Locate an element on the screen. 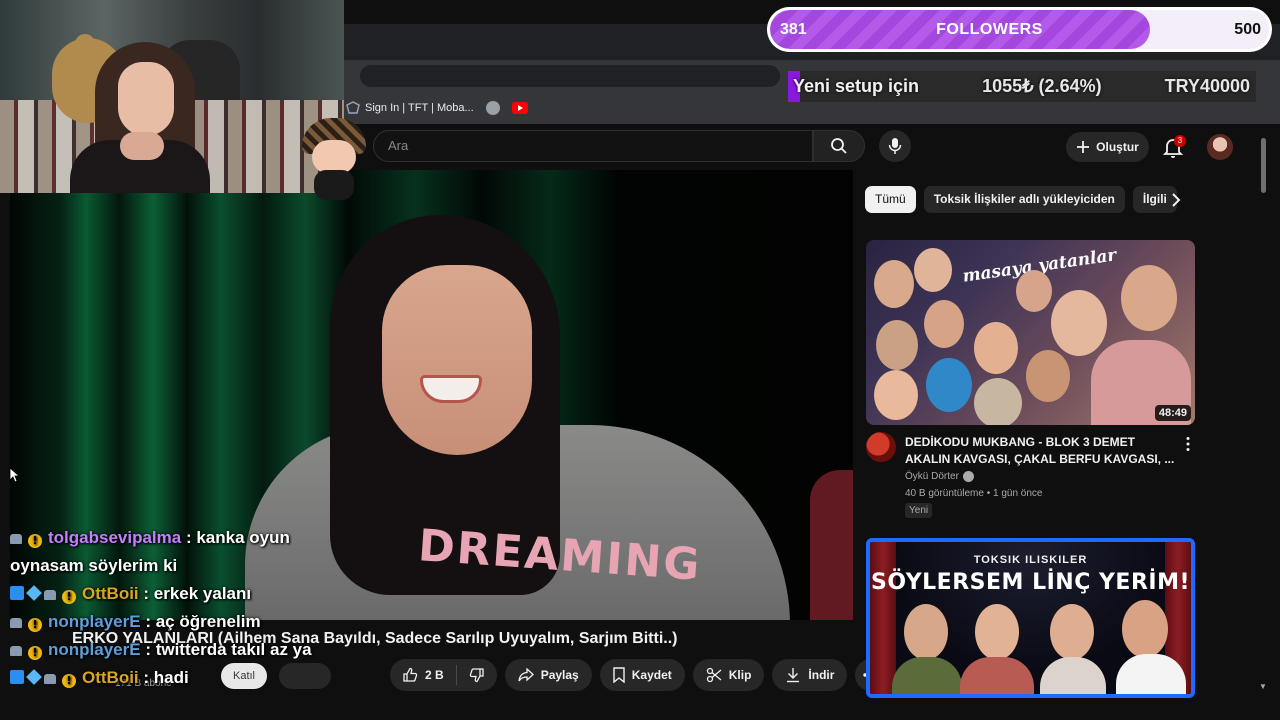 The width and height of the screenshot is (1280, 720). voice-search-button is located at coordinates (895, 146).